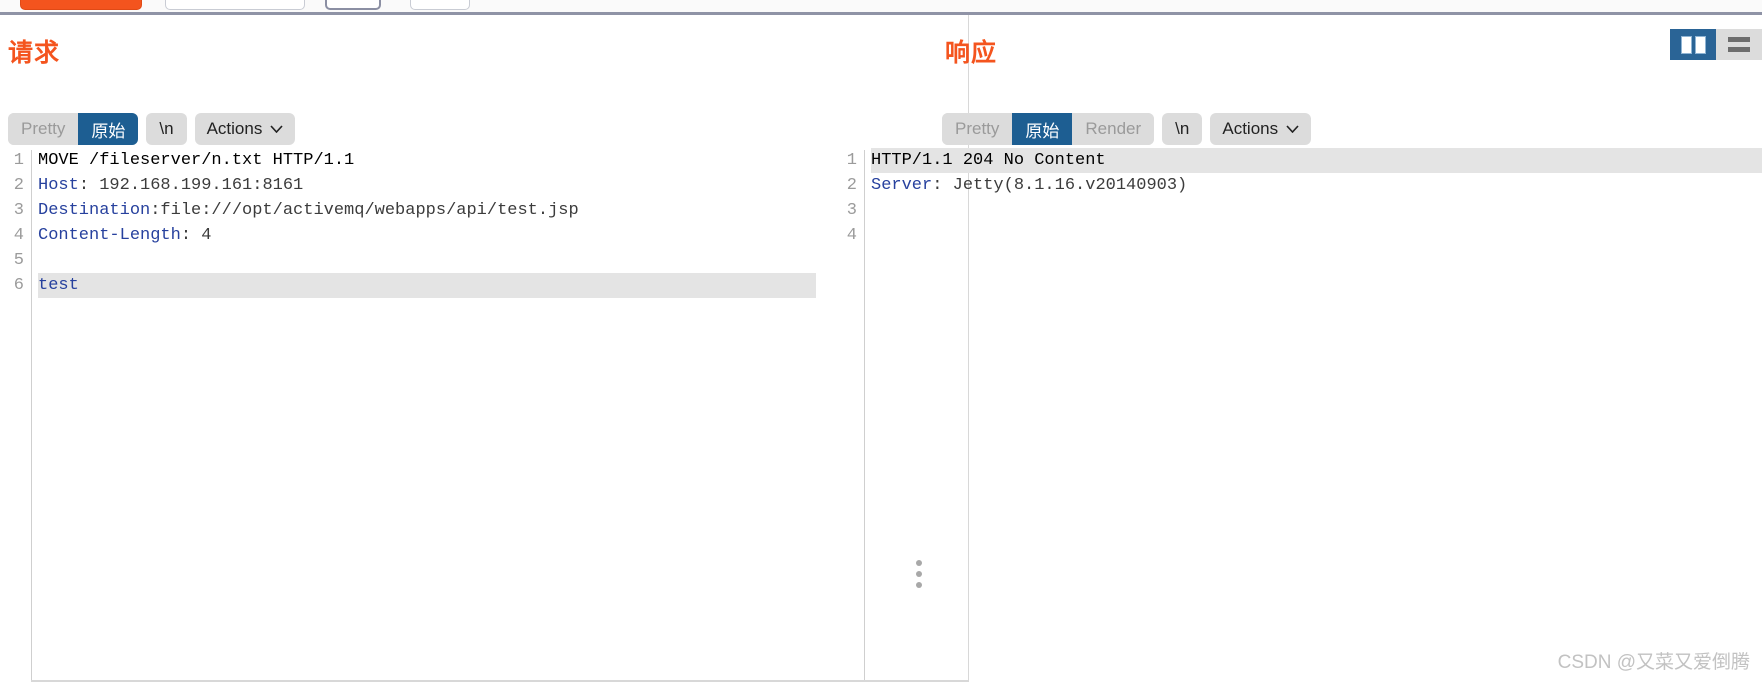  I want to click on response-toolbar: Pretty 原始 Render \n Actions, so click(1127, 129).